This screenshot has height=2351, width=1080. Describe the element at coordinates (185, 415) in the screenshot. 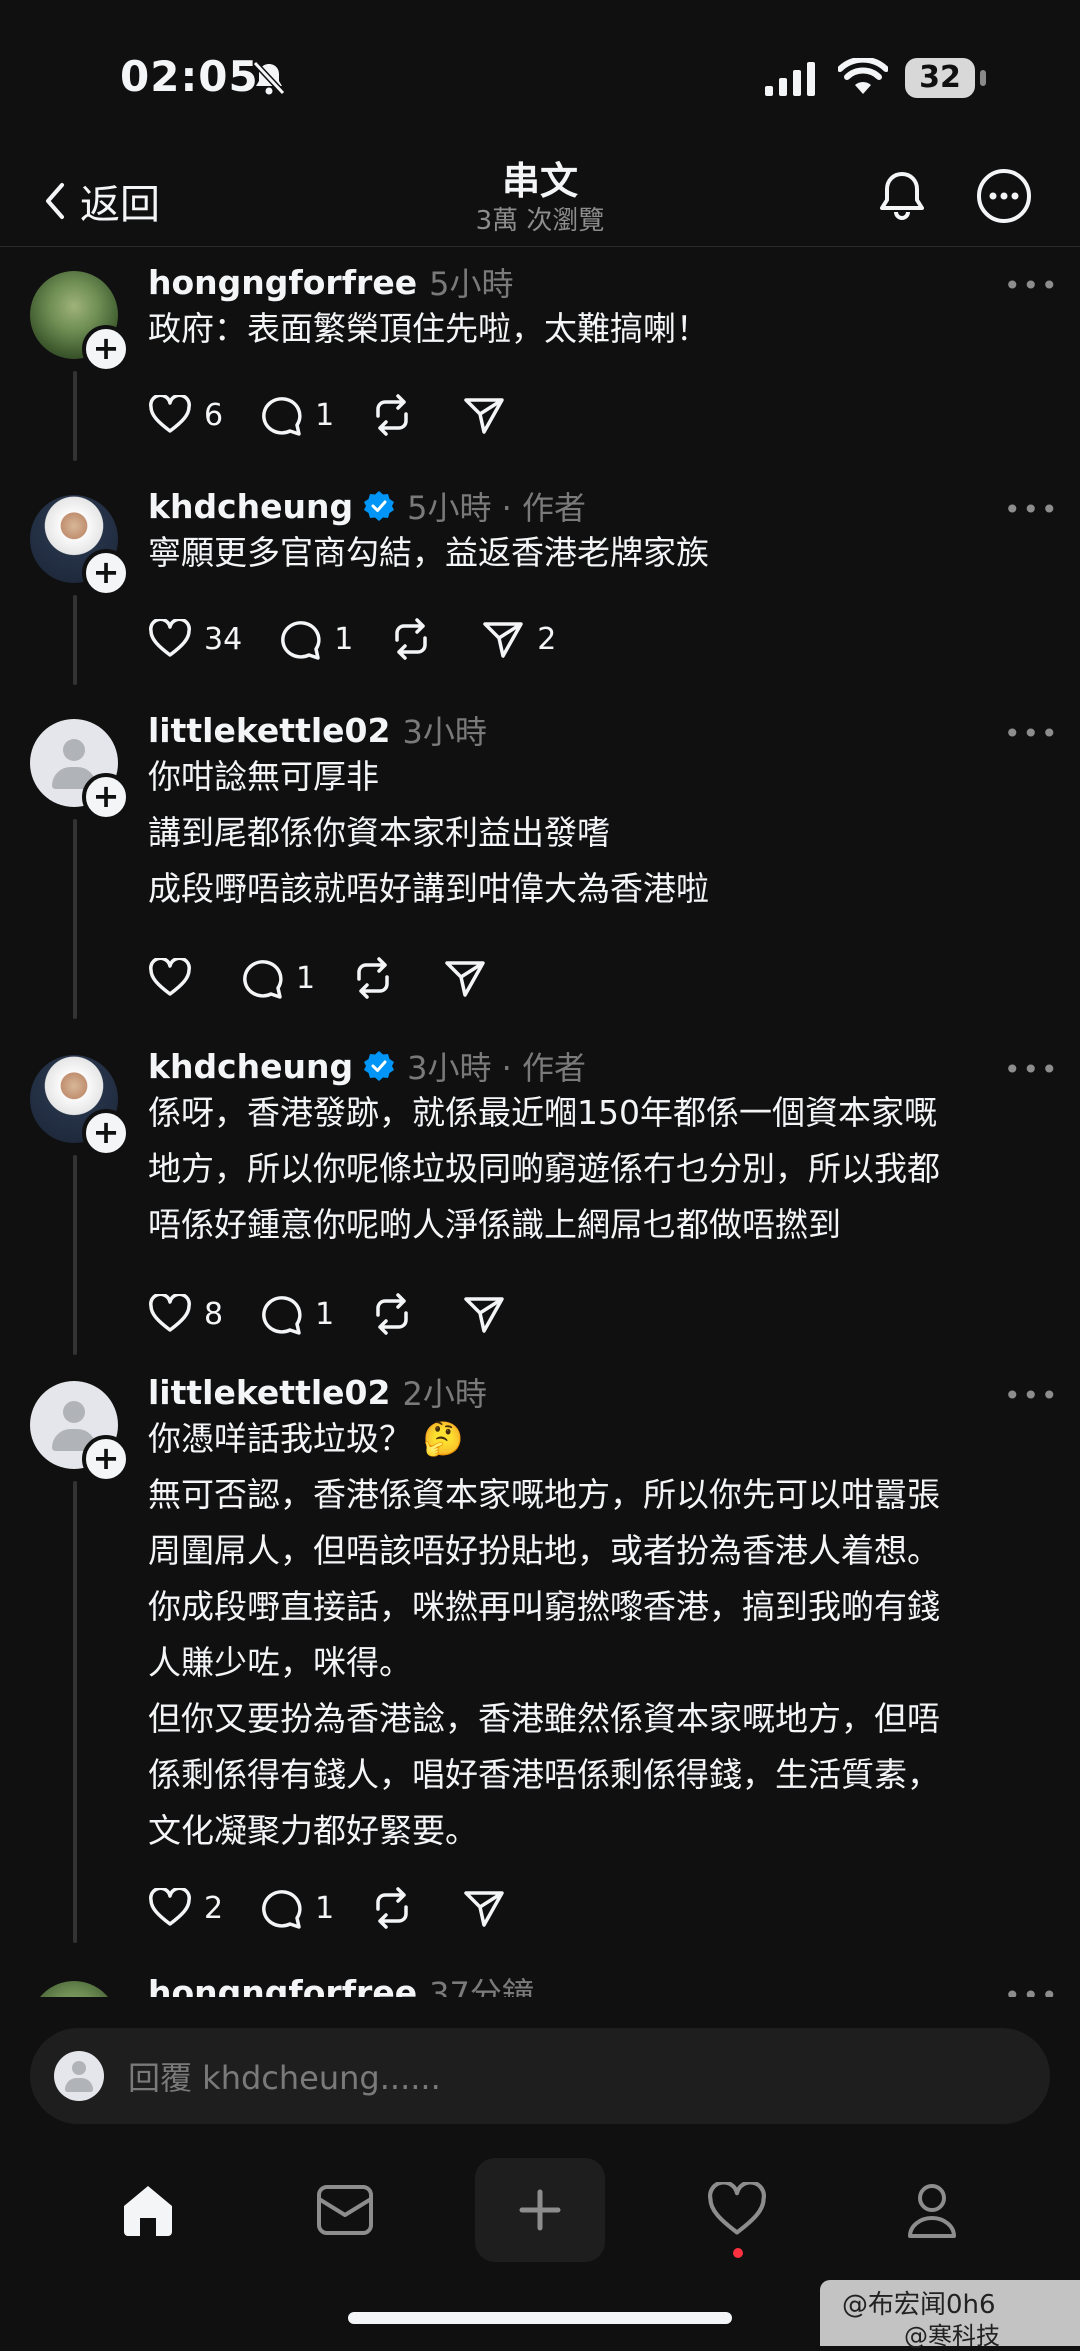

I see `like-button: 6` at that location.